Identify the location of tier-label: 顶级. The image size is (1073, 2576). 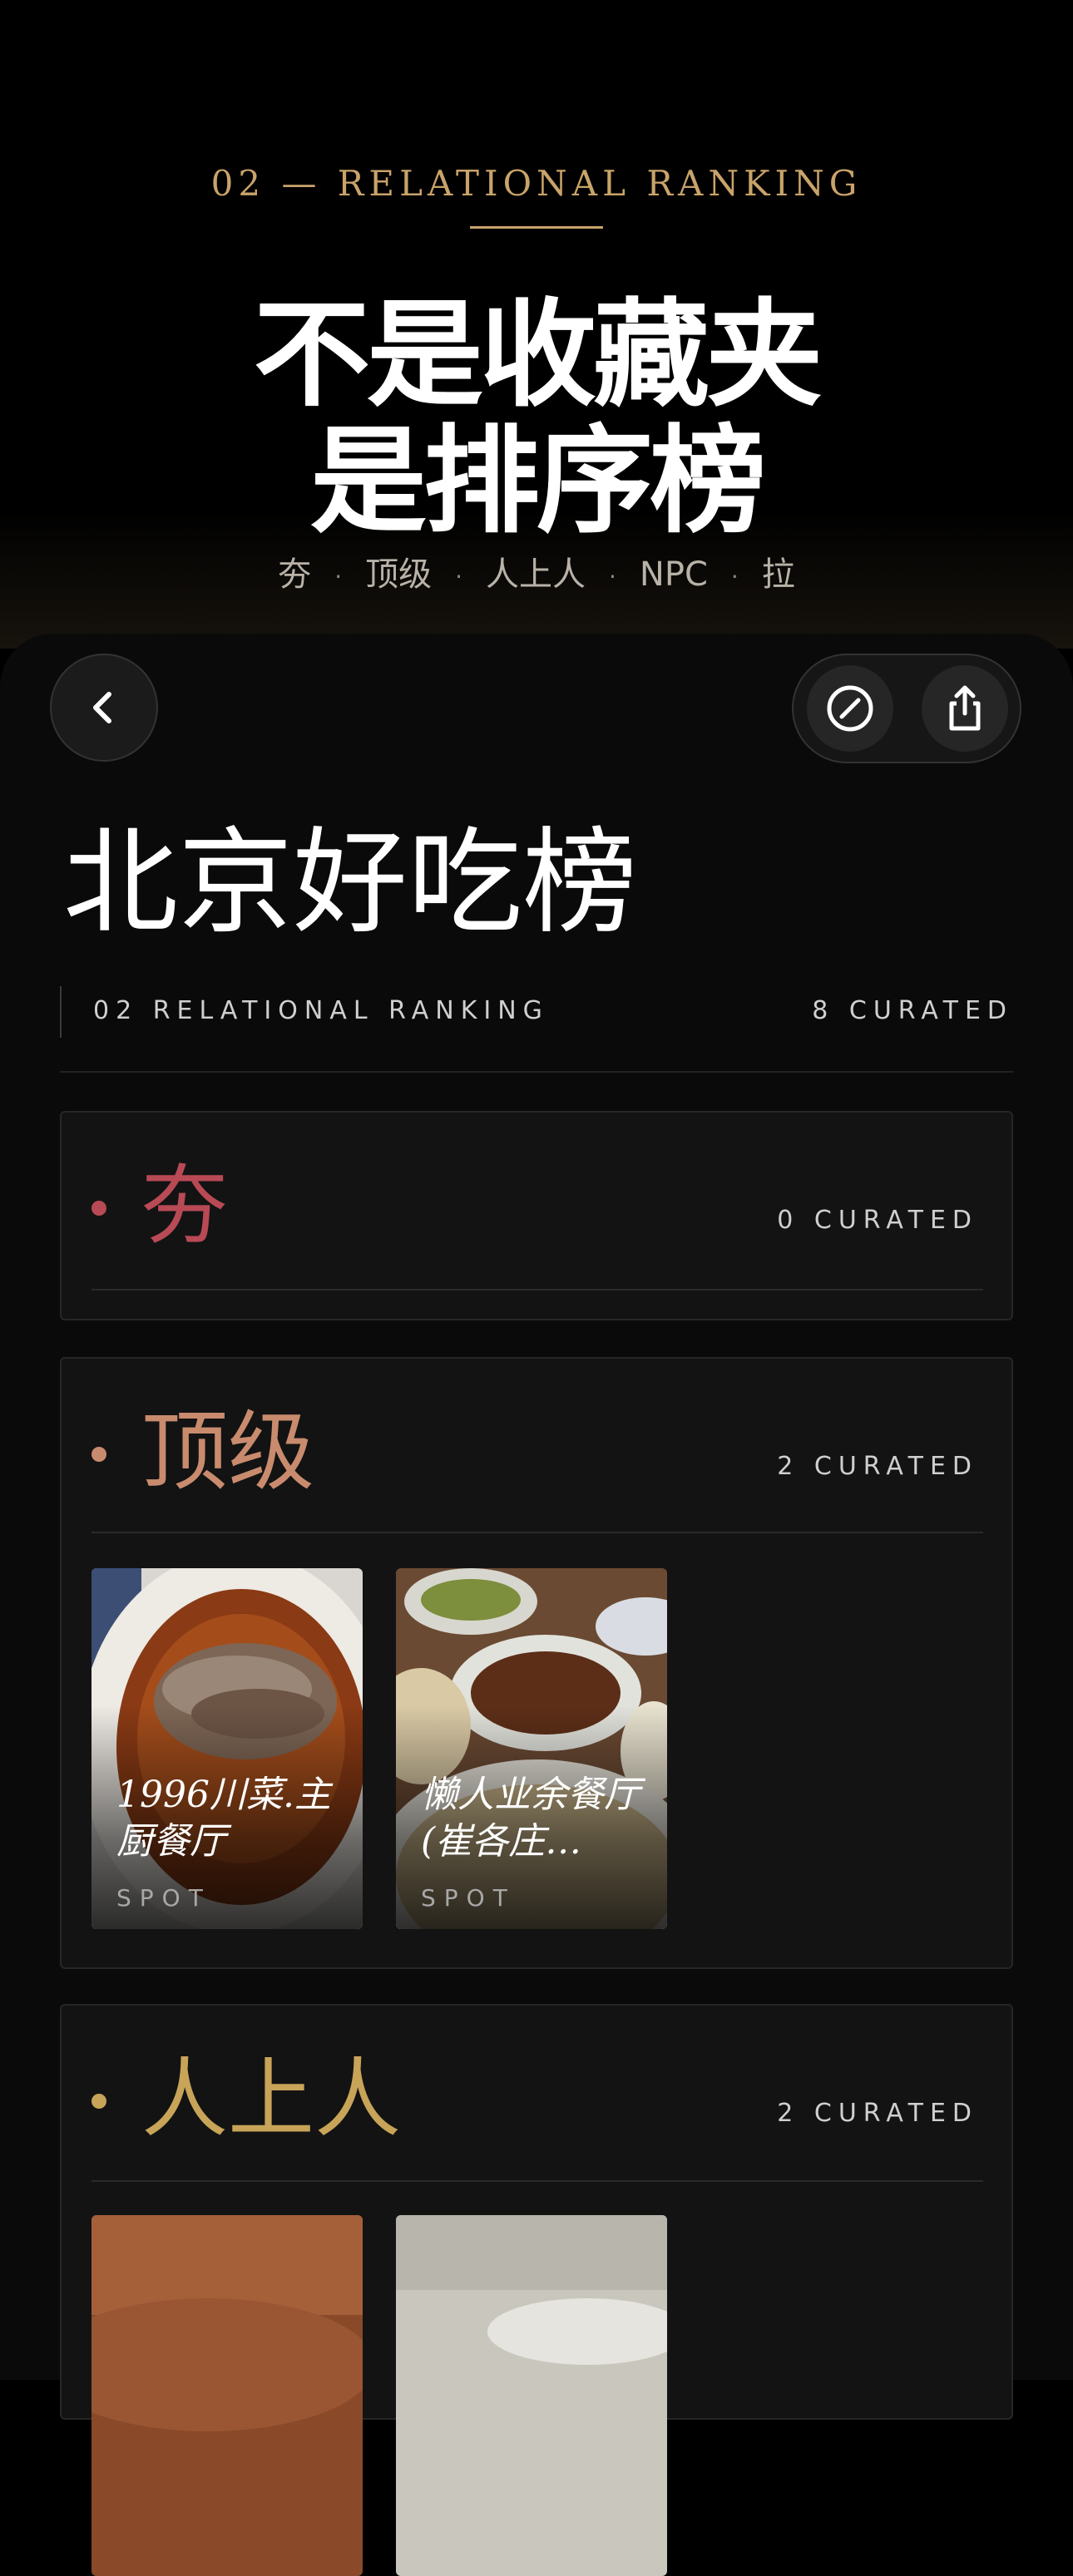
(399, 574).